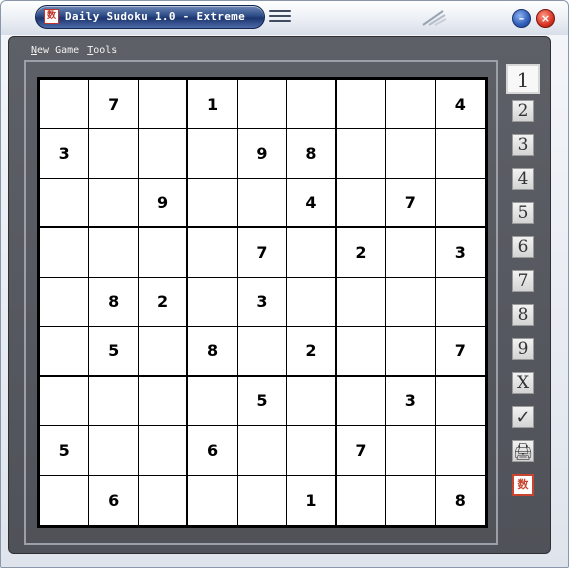  Describe the element at coordinates (102, 50) in the screenshot. I see `menu-item-tools: Tools` at that location.